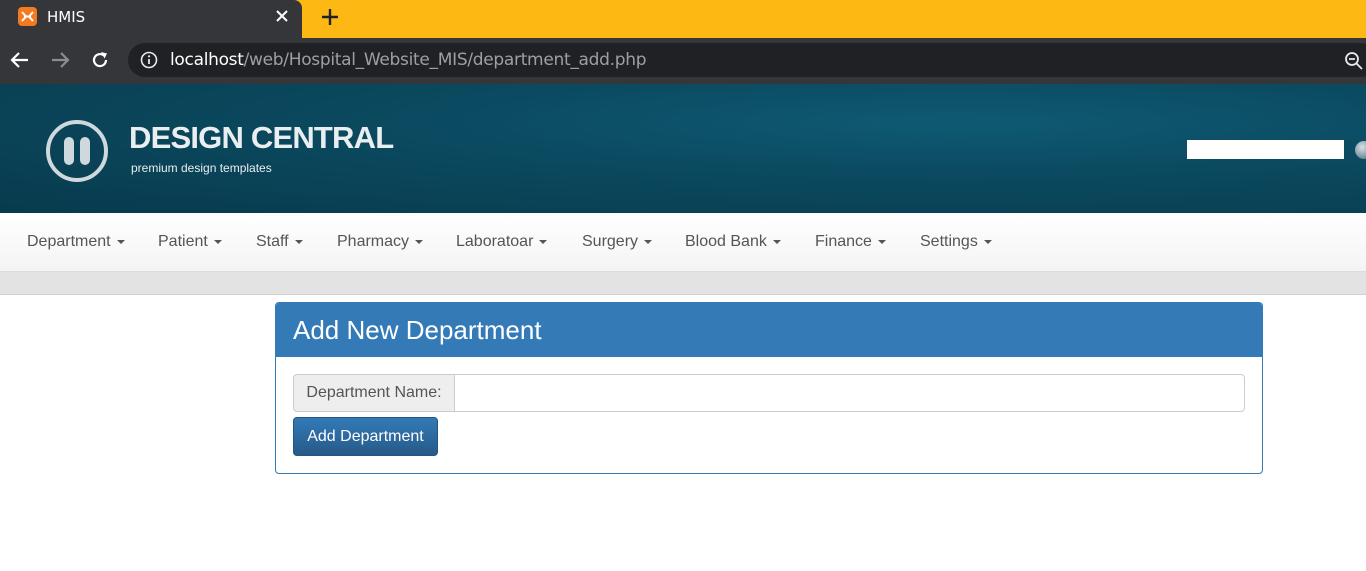  Describe the element at coordinates (843, 241) in the screenshot. I see `nav-item-label: Finance` at that location.